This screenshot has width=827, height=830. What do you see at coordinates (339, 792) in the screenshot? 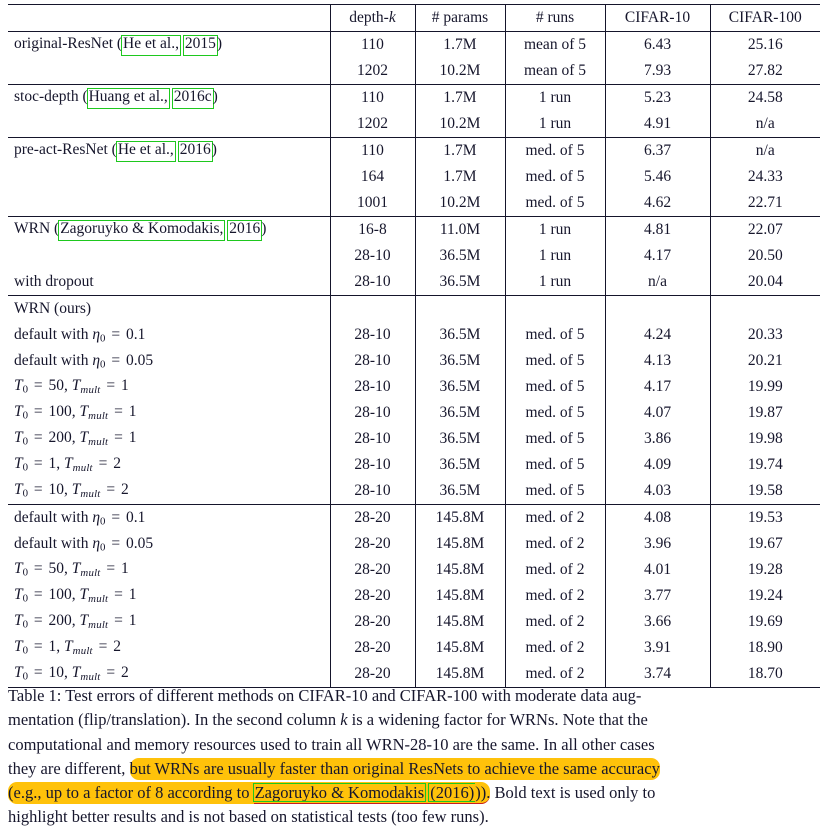
I see `citation-link-zk-caption-author: Zagoruyko & Komodakis` at bounding box center [339, 792].